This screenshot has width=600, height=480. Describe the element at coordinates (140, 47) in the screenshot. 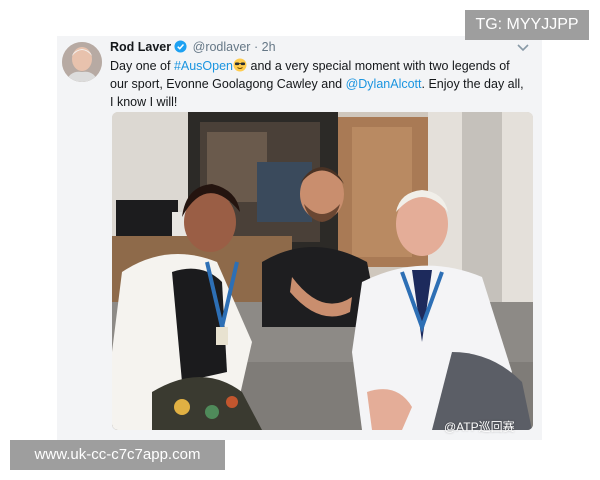

I see `author-name: Rod Laver` at that location.